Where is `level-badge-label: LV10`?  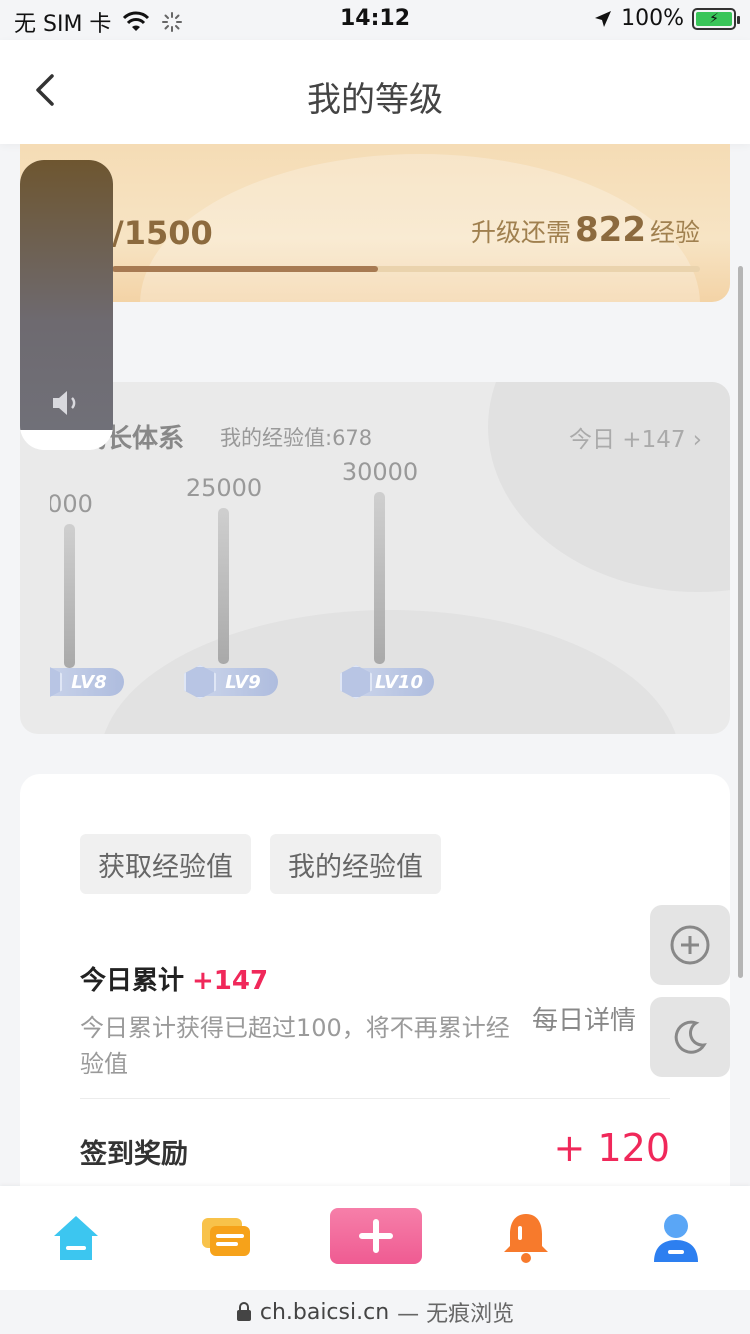 level-badge-label: LV10 is located at coordinates (399, 682).